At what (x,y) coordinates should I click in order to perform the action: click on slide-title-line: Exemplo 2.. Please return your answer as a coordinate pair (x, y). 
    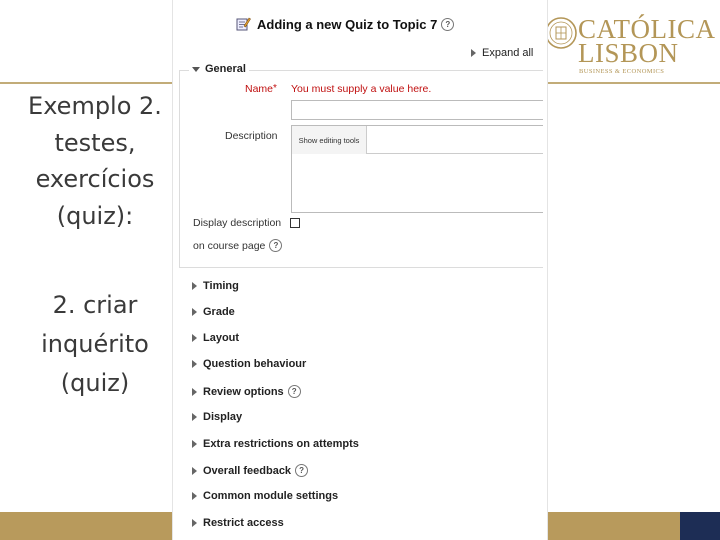
    Looking at the image, I should click on (95, 106).